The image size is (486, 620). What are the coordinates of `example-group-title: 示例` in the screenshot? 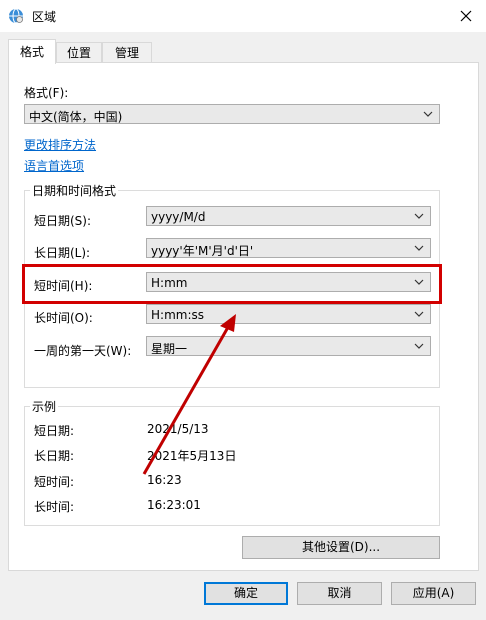 It's located at (44, 406).